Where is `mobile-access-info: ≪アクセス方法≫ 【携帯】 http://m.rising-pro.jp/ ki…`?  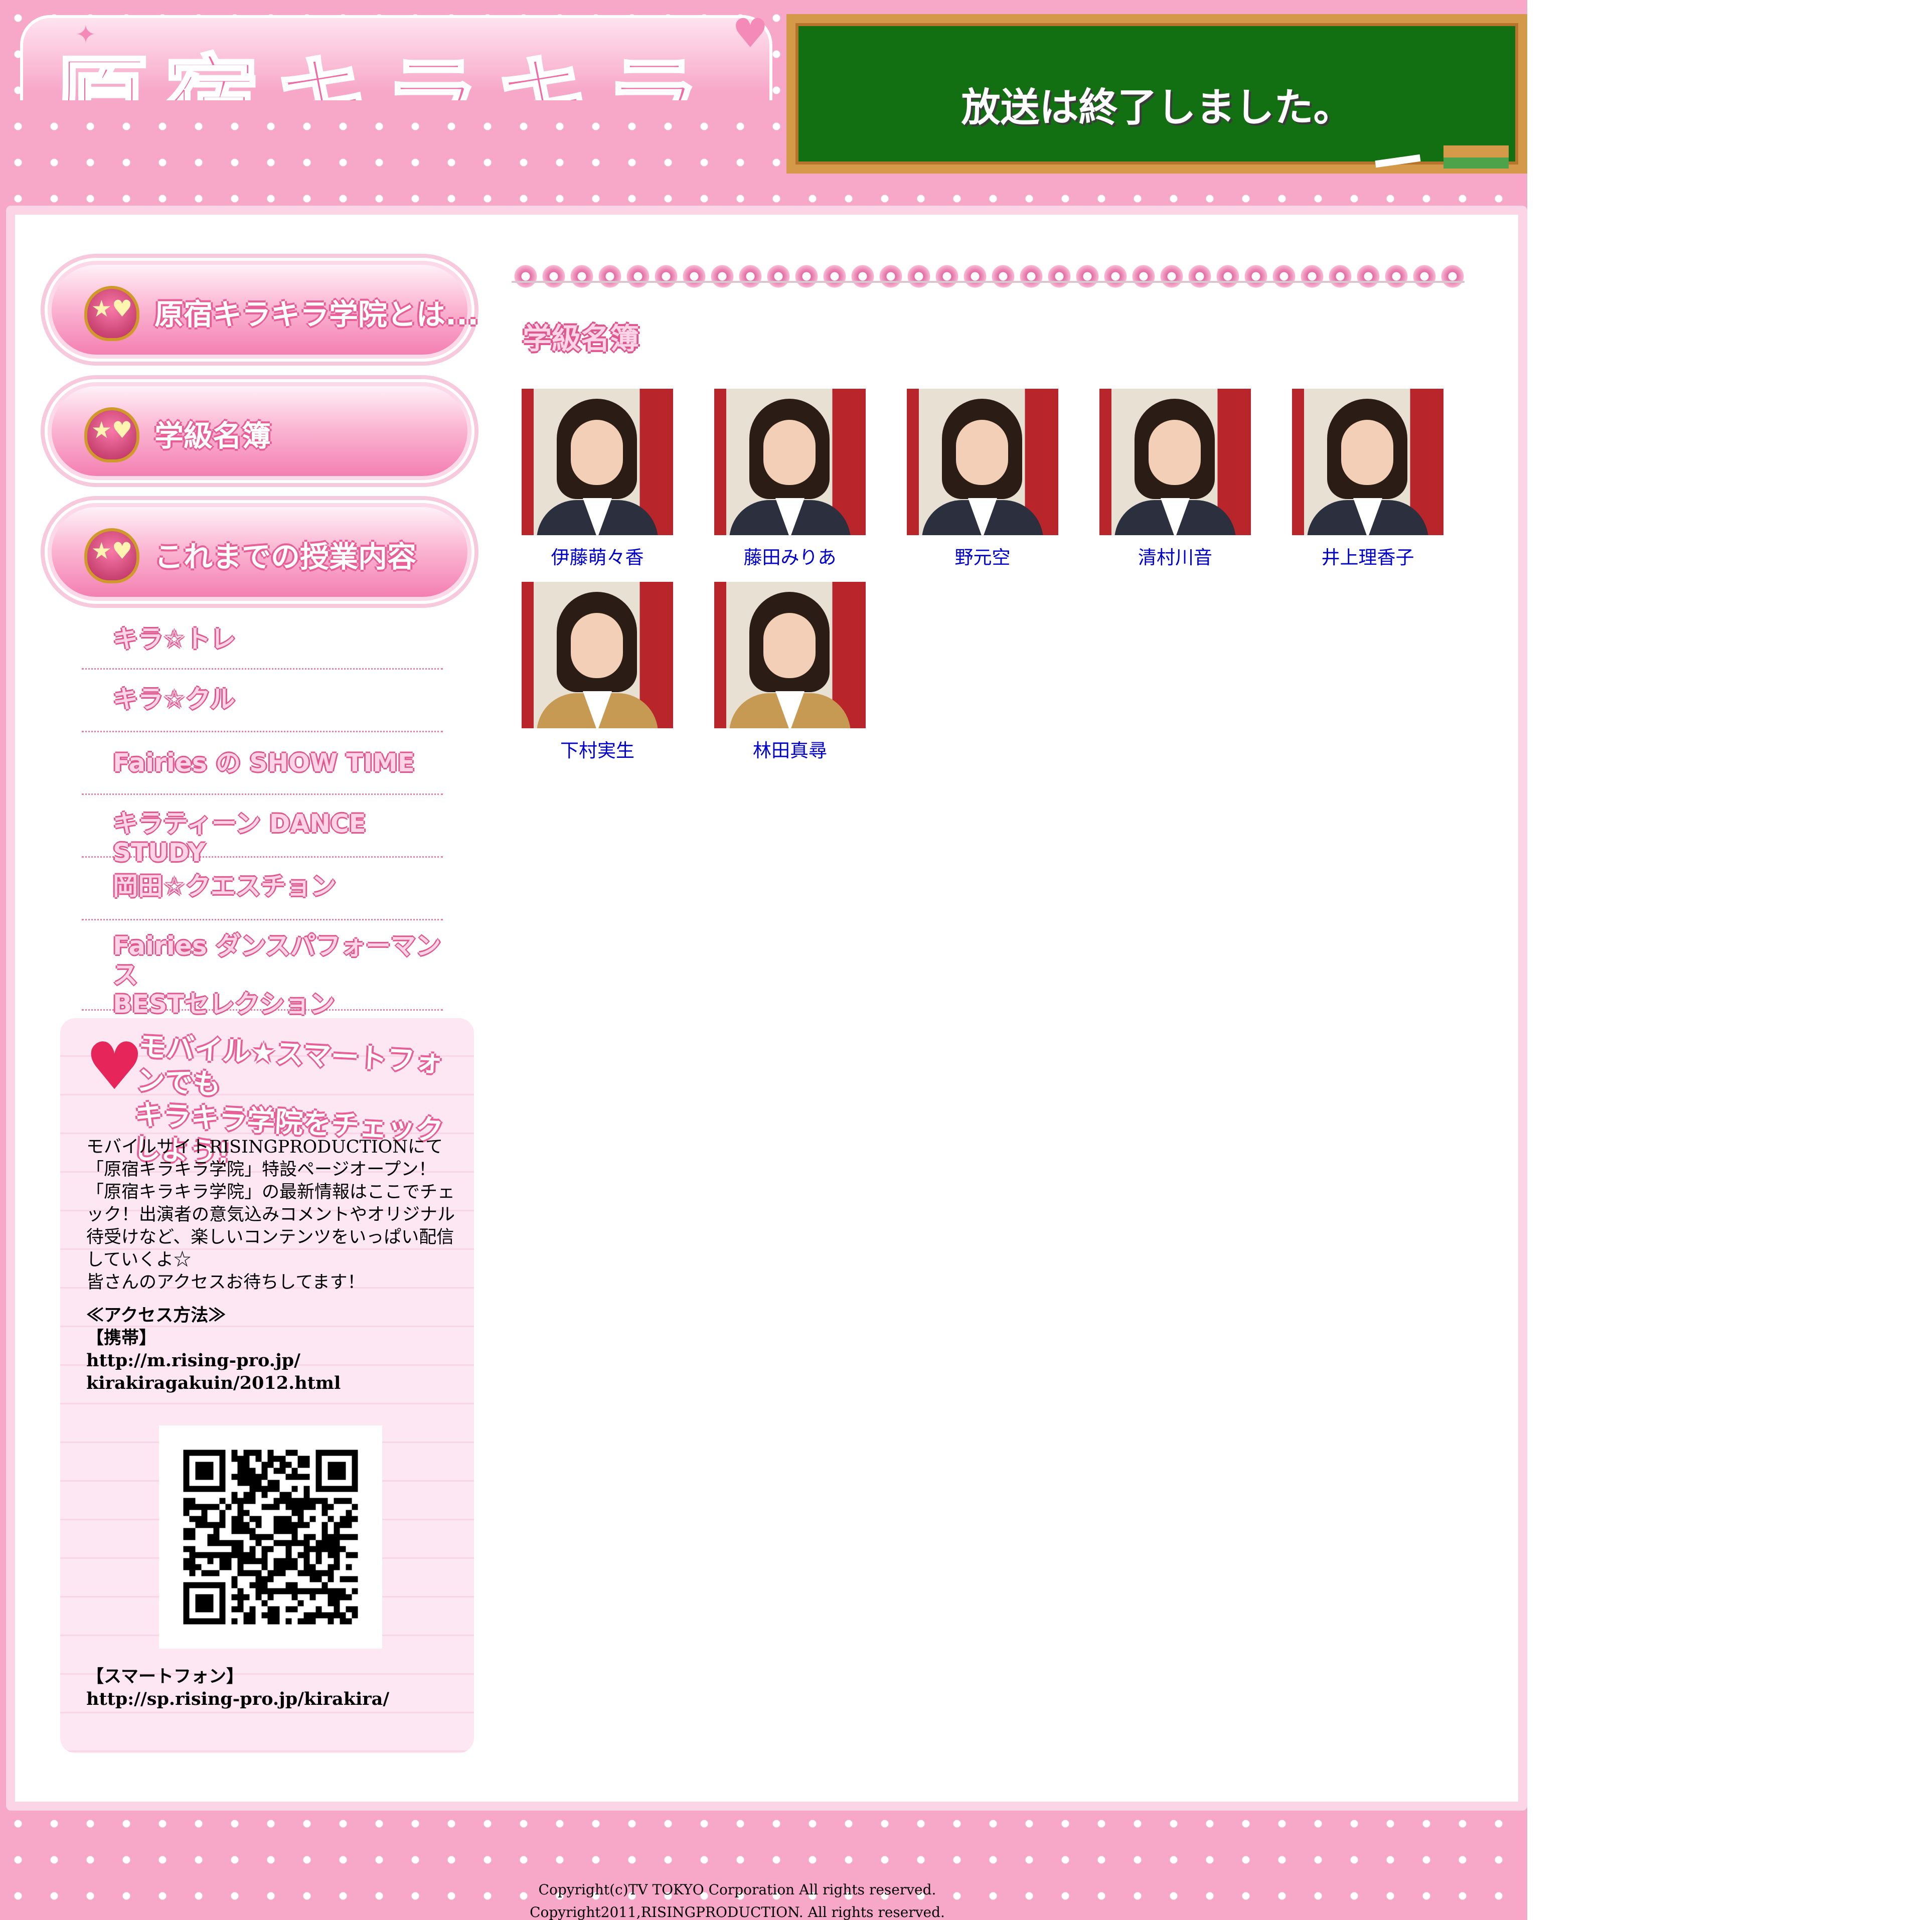
mobile-access-info: ≪アクセス方法≫ 【携帯】 http://m.rising-pro.jp/ ki… is located at coordinates (271, 1349).